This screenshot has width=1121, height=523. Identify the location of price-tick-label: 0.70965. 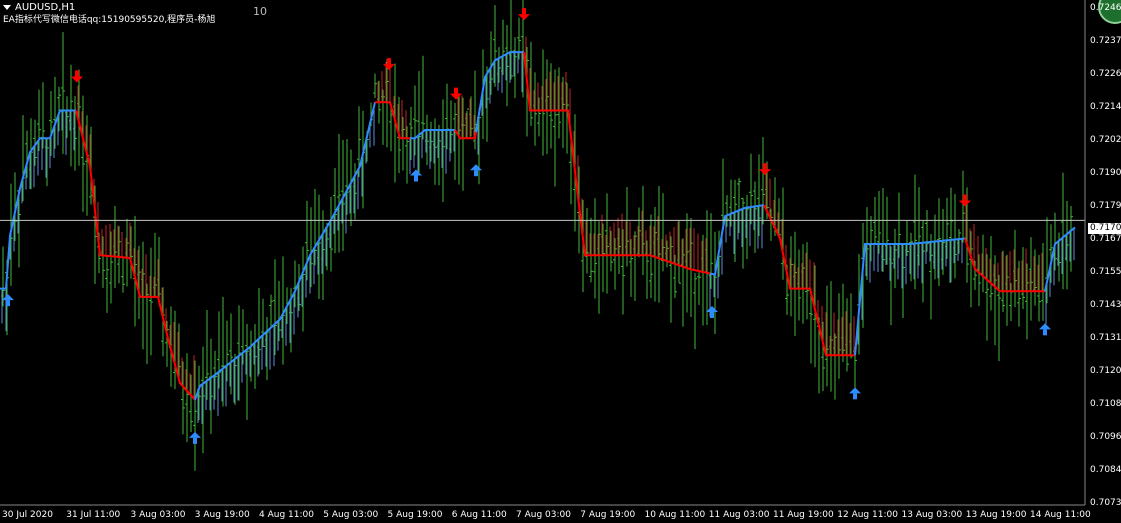
(1105, 437).